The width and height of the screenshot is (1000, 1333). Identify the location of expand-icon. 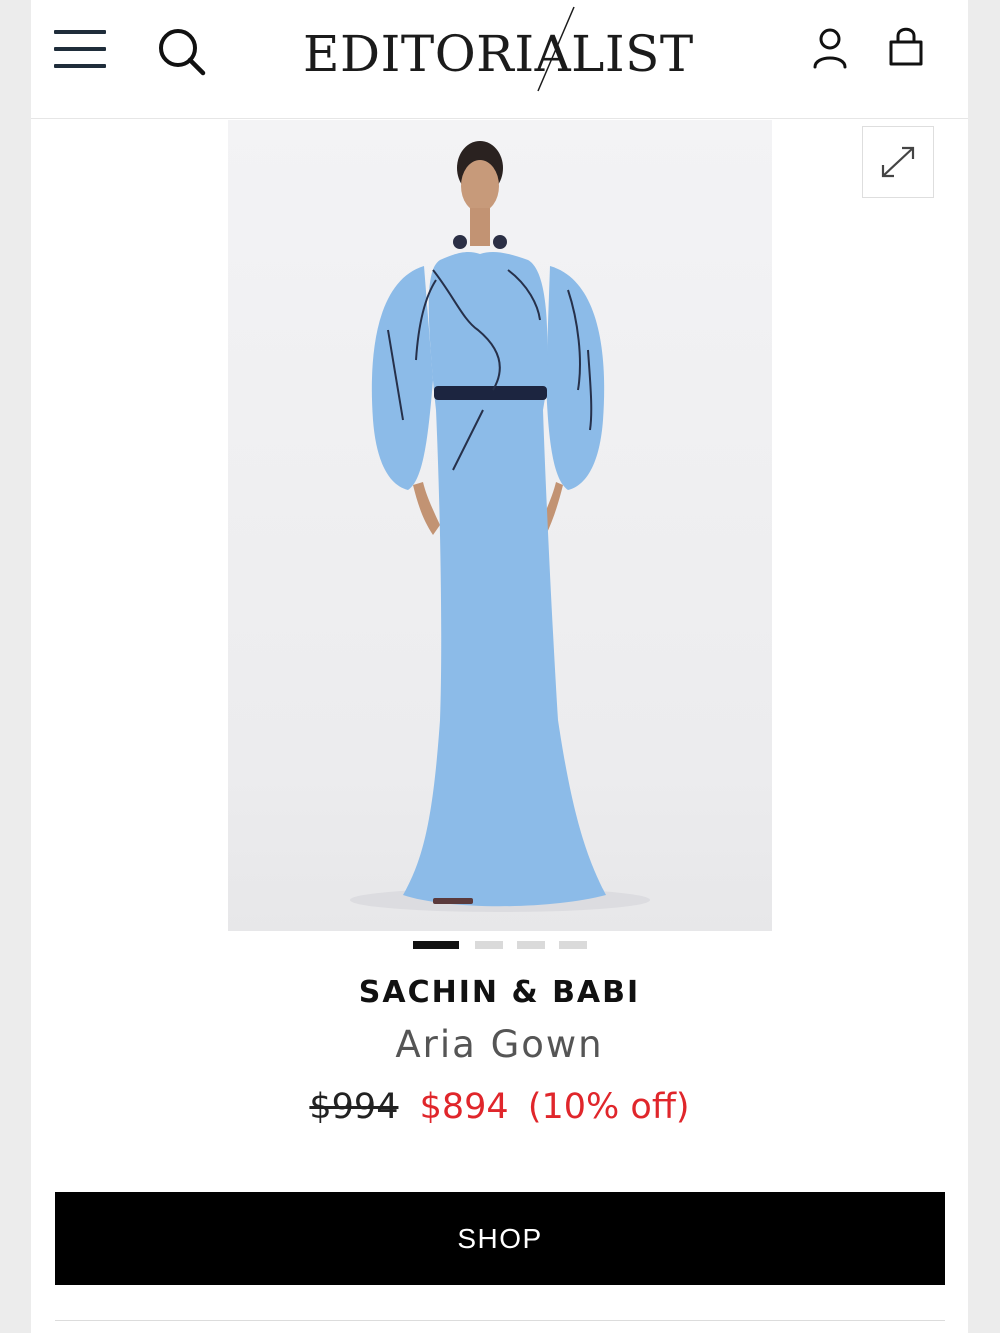
(898, 162).